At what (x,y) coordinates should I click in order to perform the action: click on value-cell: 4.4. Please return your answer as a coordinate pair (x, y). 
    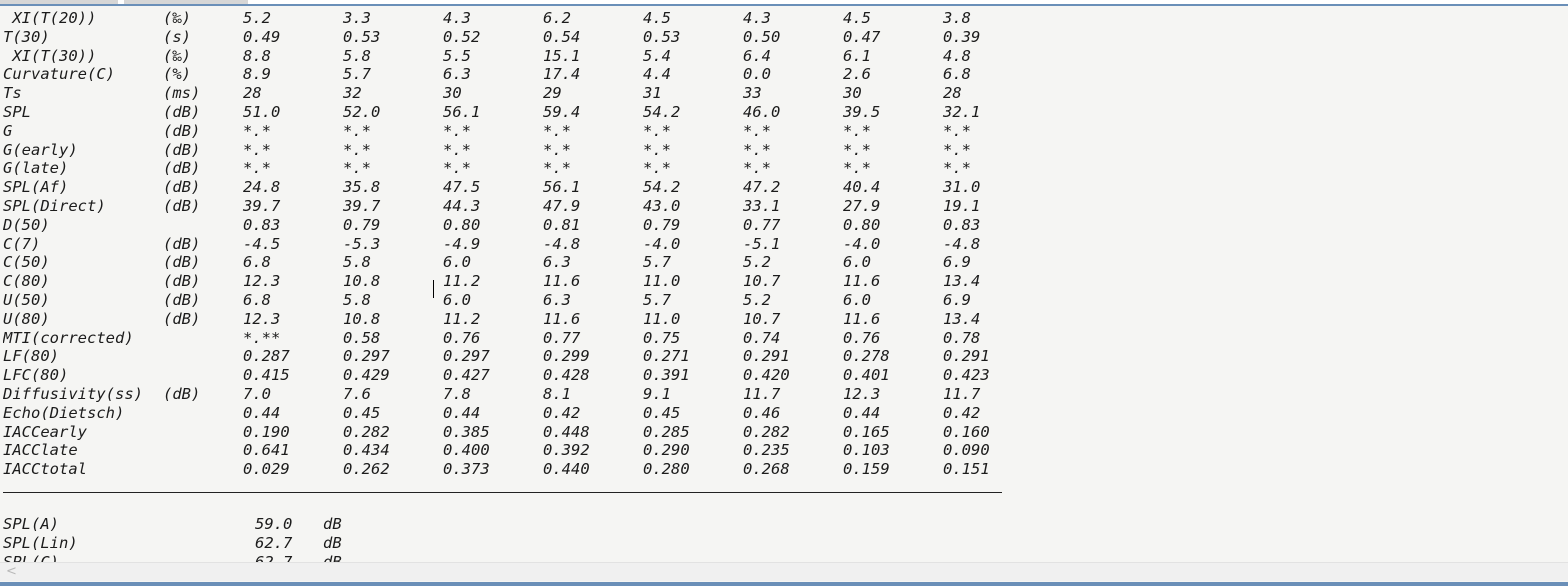
    Looking at the image, I should click on (657, 74).